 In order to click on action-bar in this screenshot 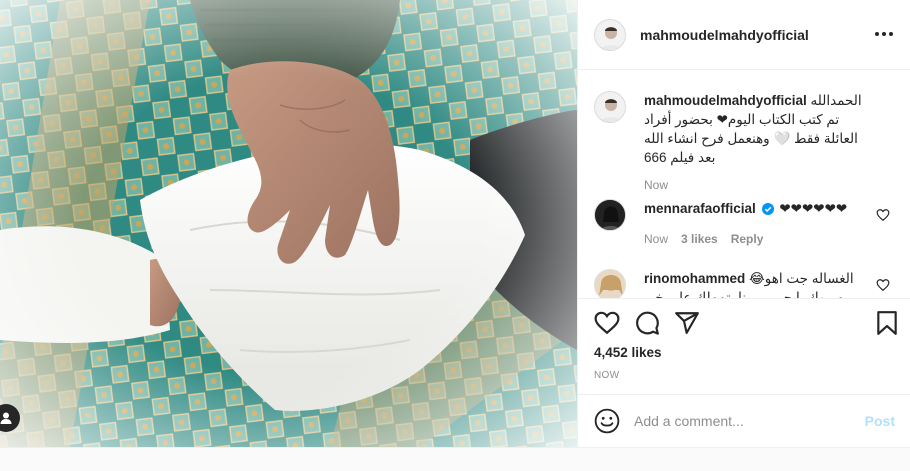, I will do `click(747, 324)`.